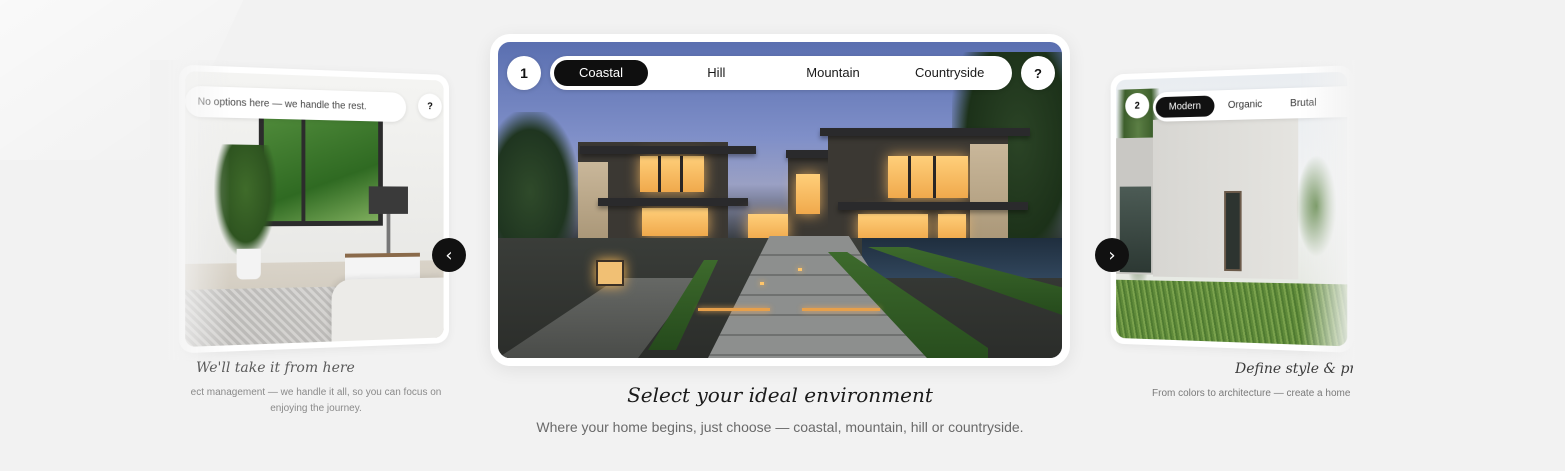  I want to click on style-option-modern: Modern, so click(1185, 106).